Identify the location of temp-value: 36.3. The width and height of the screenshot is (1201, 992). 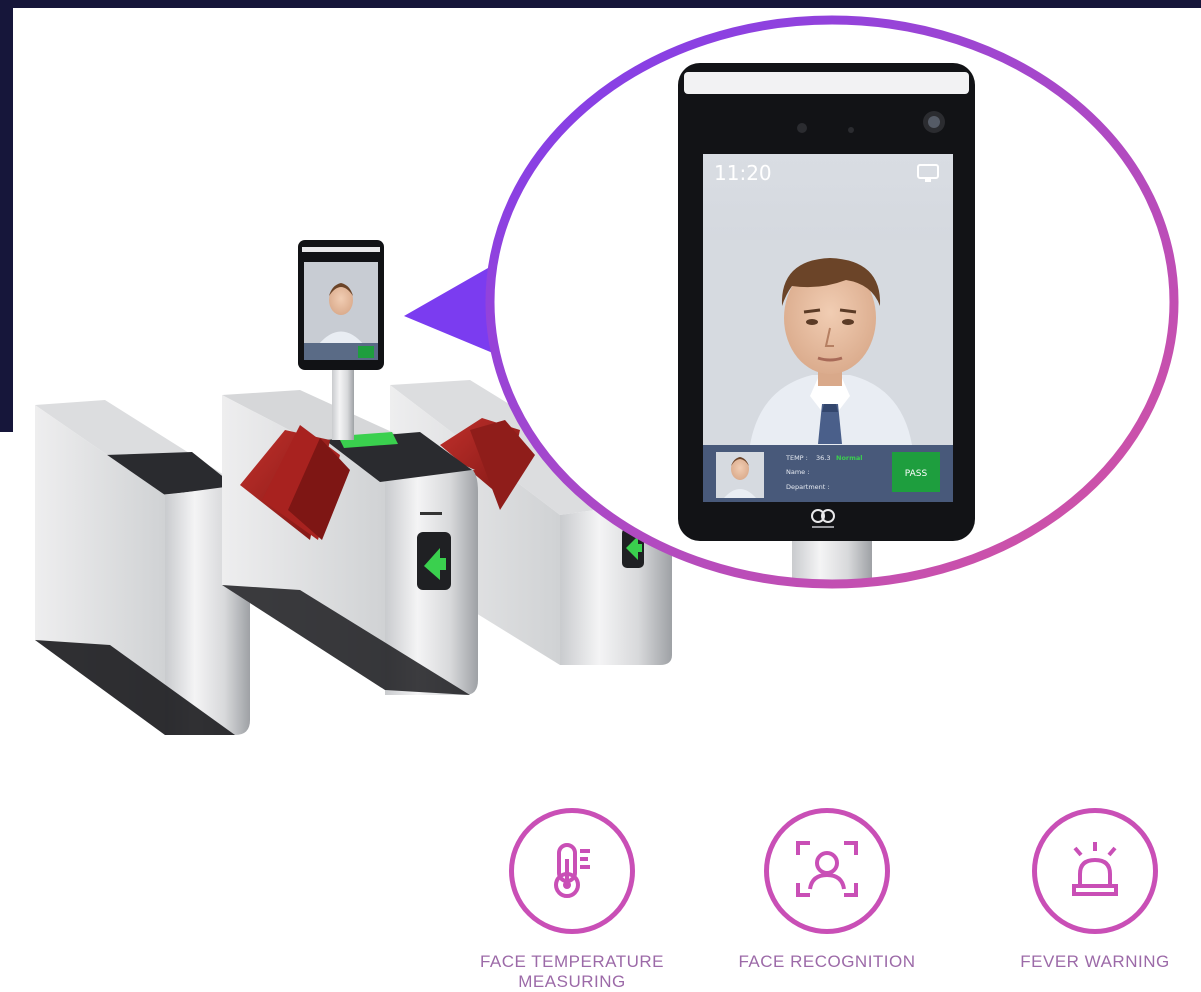
(823, 458).